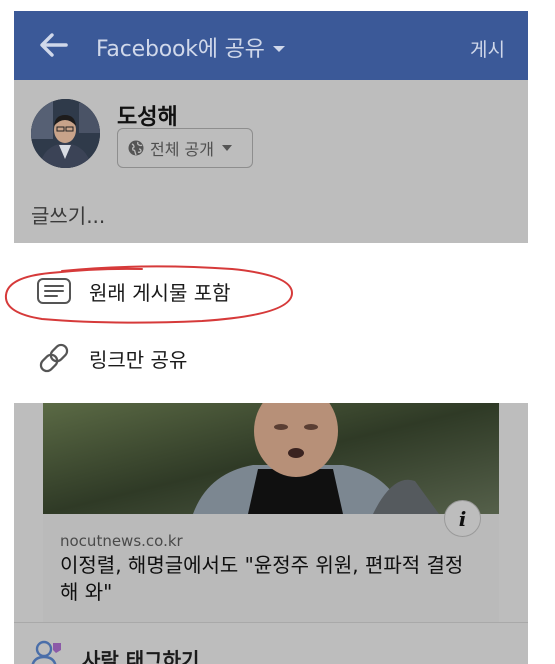 Image resolution: width=555 pixels, height=664 pixels. Describe the element at coordinates (65, 133) in the screenshot. I see `avatar` at that location.